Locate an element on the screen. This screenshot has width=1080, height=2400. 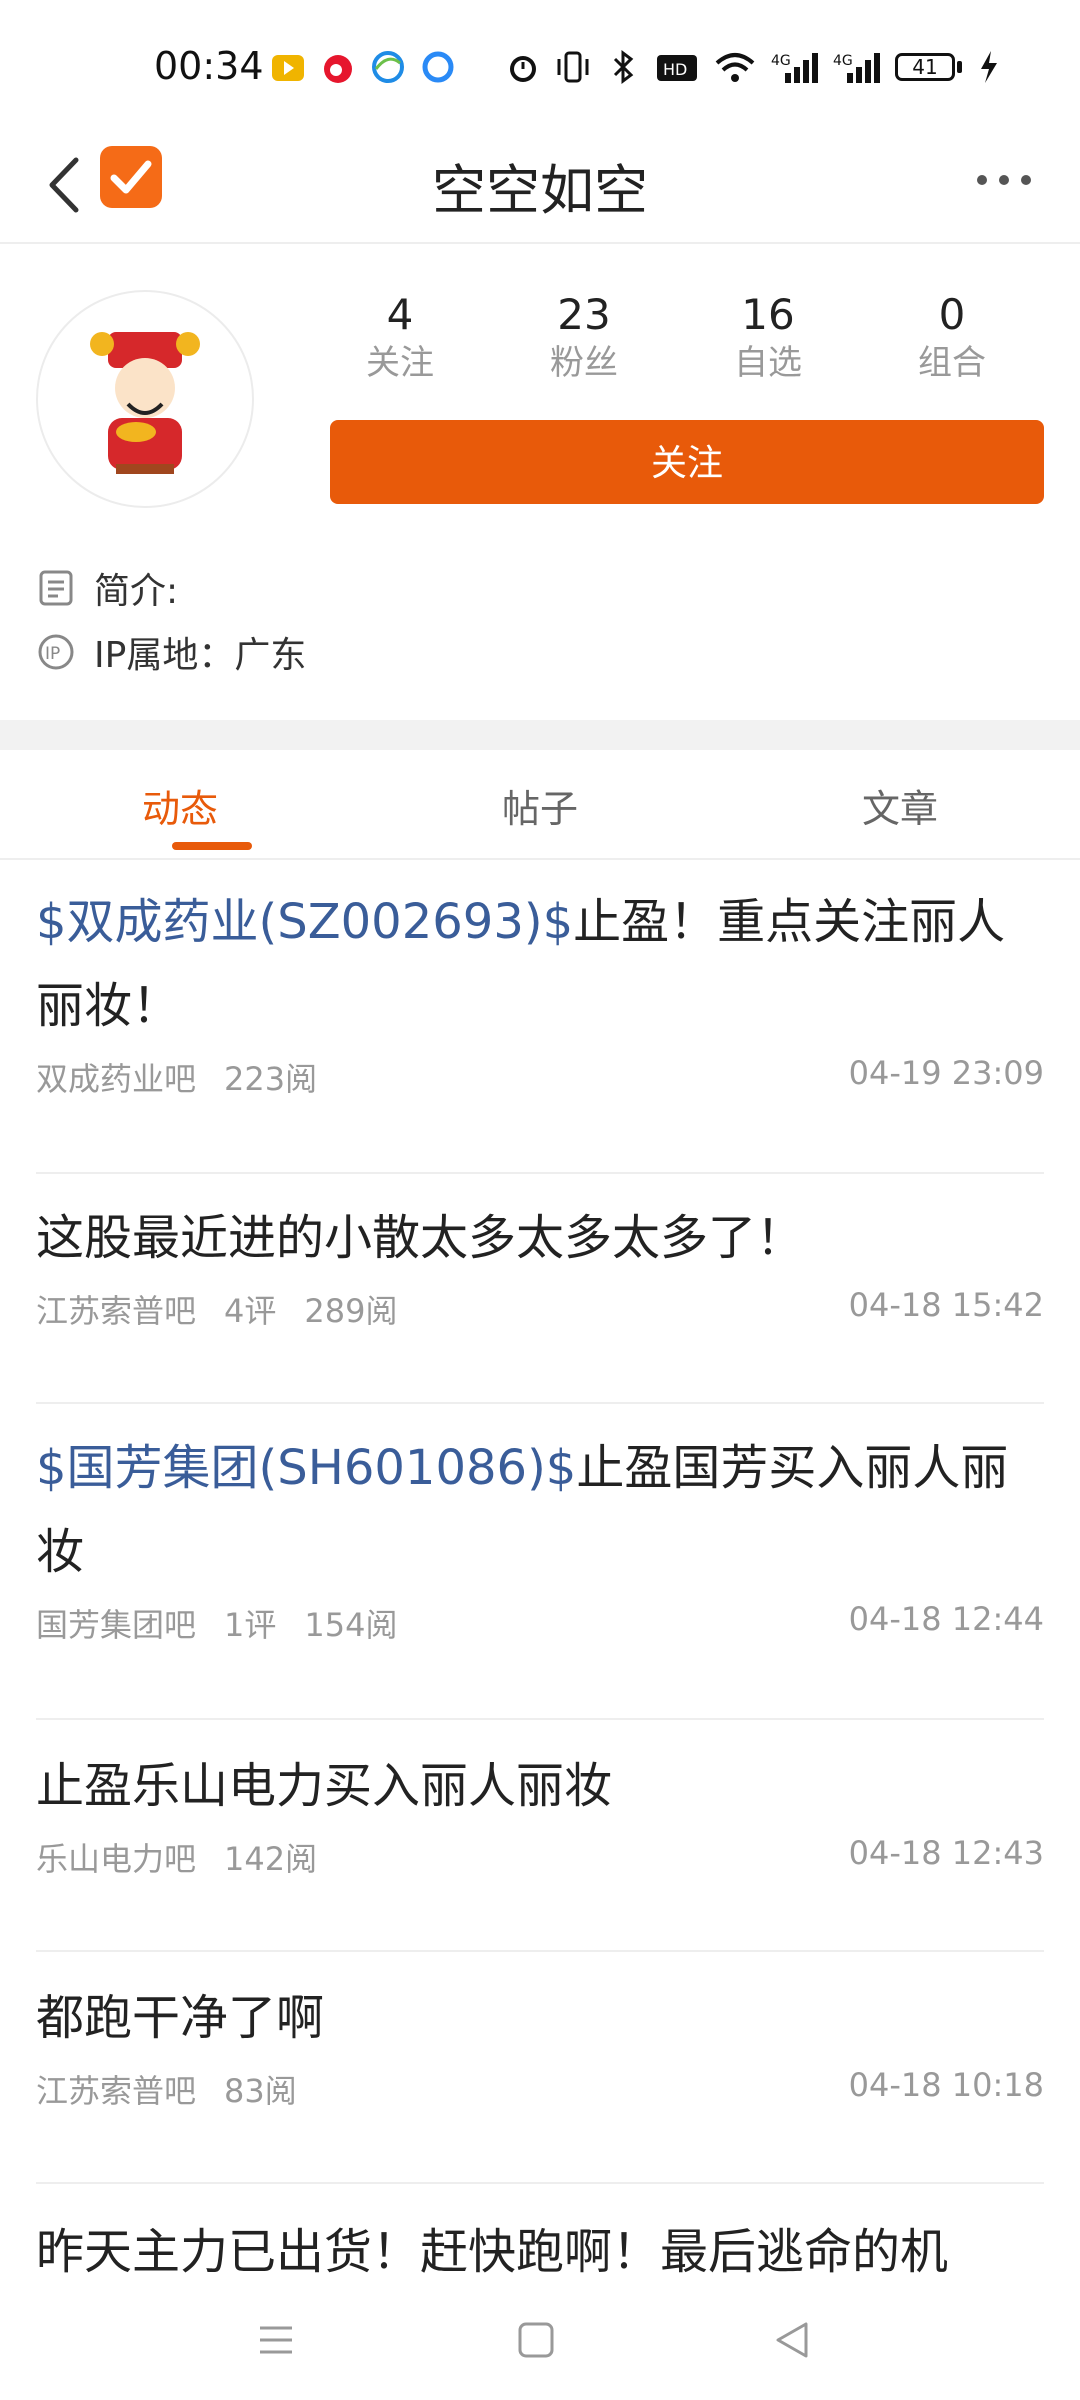
stat-watchlist-count: 16 is located at coordinates (768, 314).